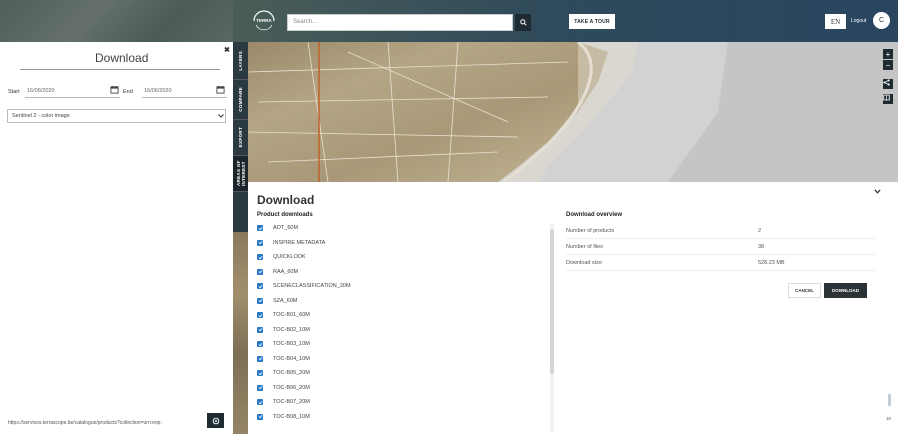 The width and height of the screenshot is (898, 434). What do you see at coordinates (116, 116) in the screenshot?
I see `product-select: Sentinel 2 - color image` at bounding box center [116, 116].